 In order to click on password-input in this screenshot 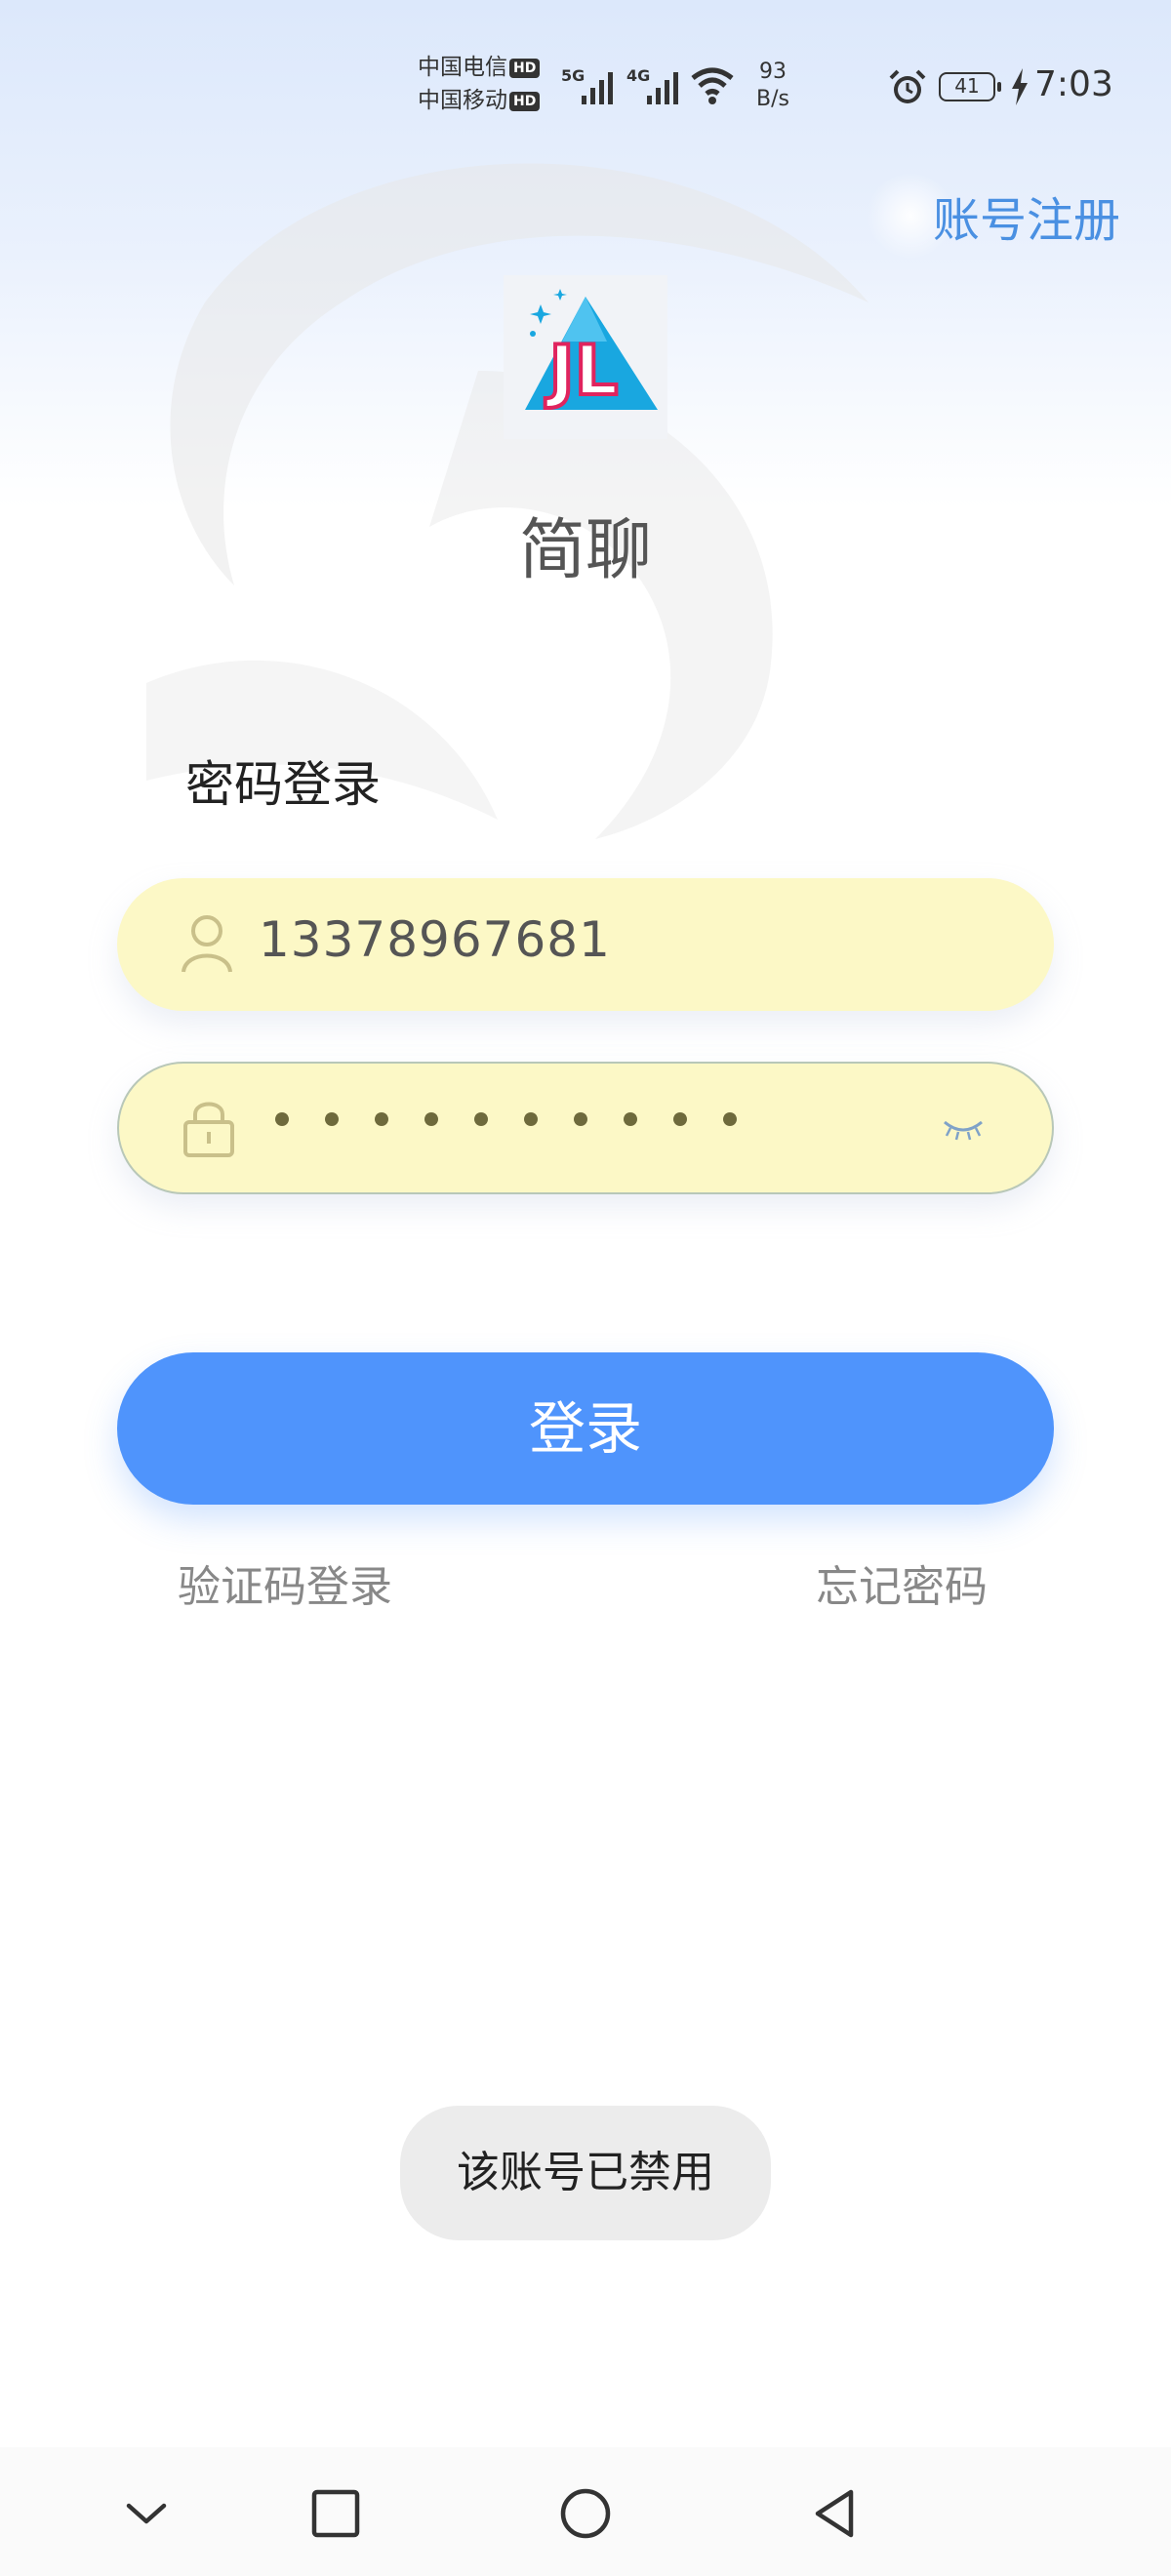, I will do `click(585, 1128)`.